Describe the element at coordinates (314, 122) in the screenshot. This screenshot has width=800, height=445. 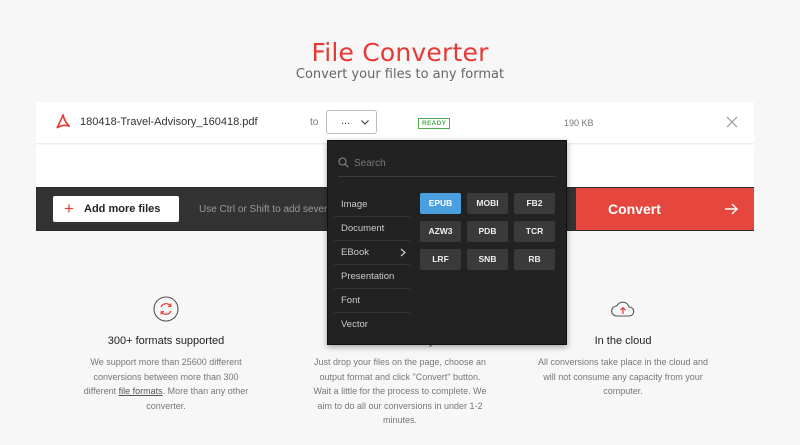
I see `to-label: to` at that location.